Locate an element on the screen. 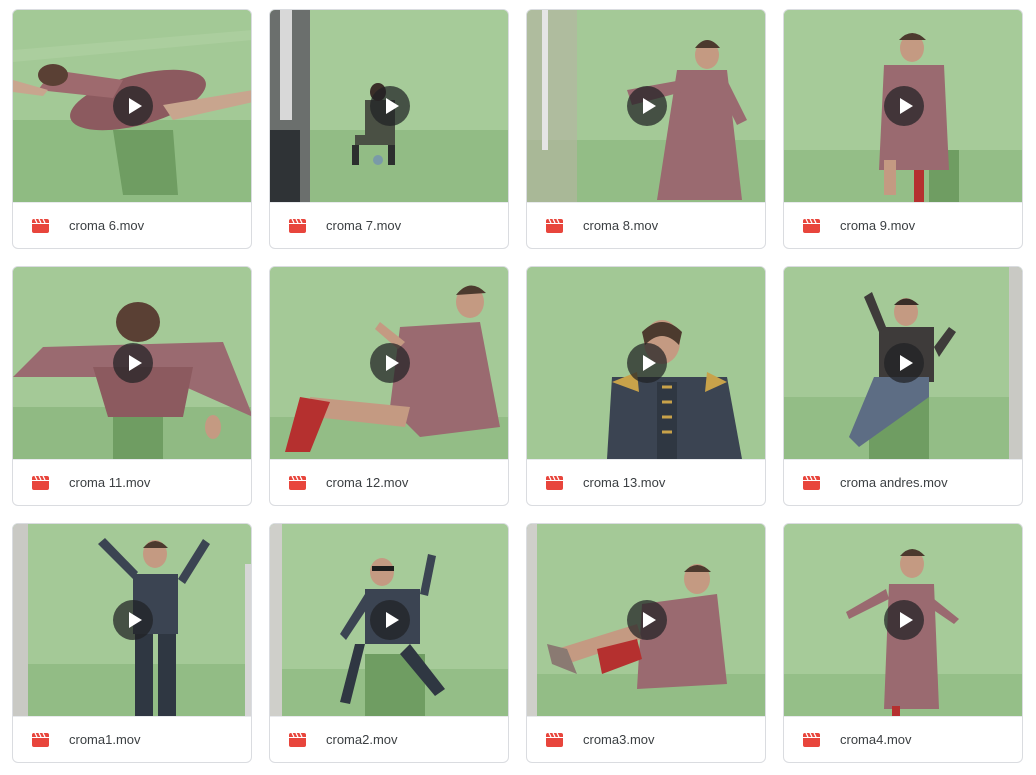  file-footer: croma 8.mov is located at coordinates (646, 225).